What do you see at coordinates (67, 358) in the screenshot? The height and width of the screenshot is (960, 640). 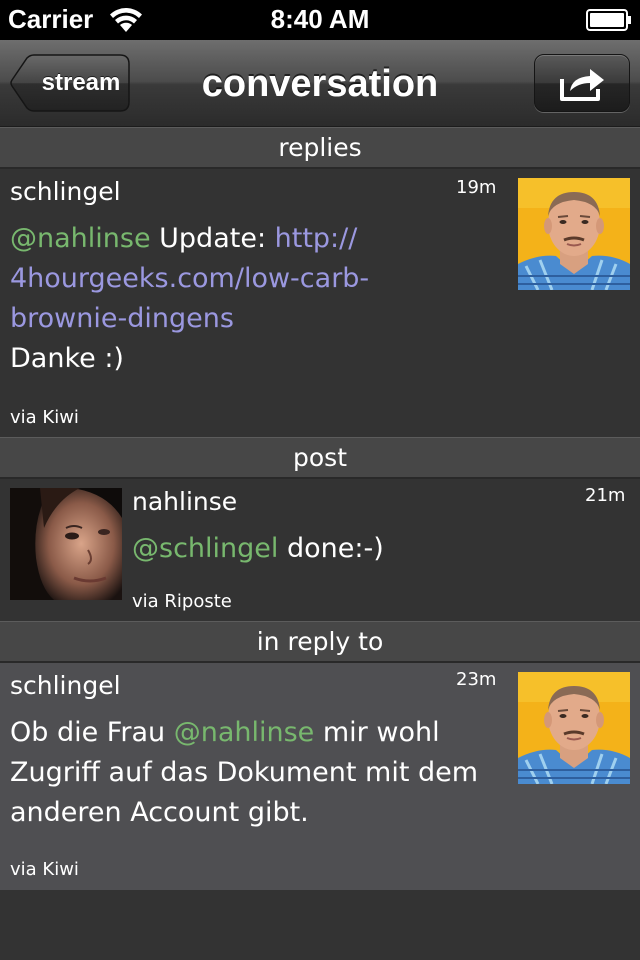 I see `text-segment: Danke :)` at bounding box center [67, 358].